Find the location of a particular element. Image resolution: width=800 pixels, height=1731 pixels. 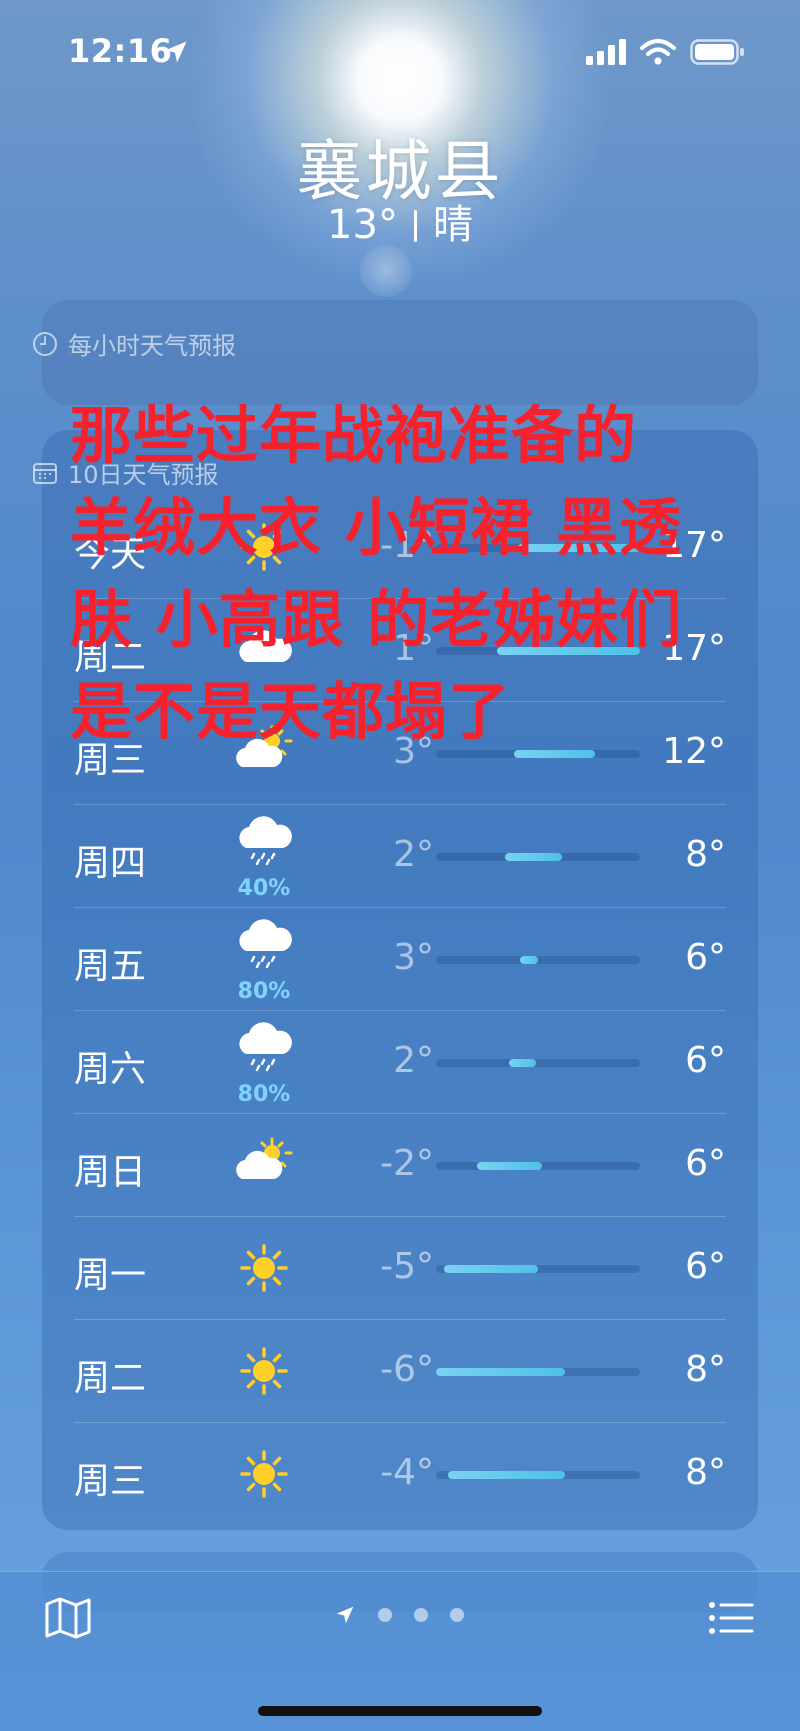

overlay-line: 肤 小高跟 的老姊妹们 is located at coordinates (376, 619).